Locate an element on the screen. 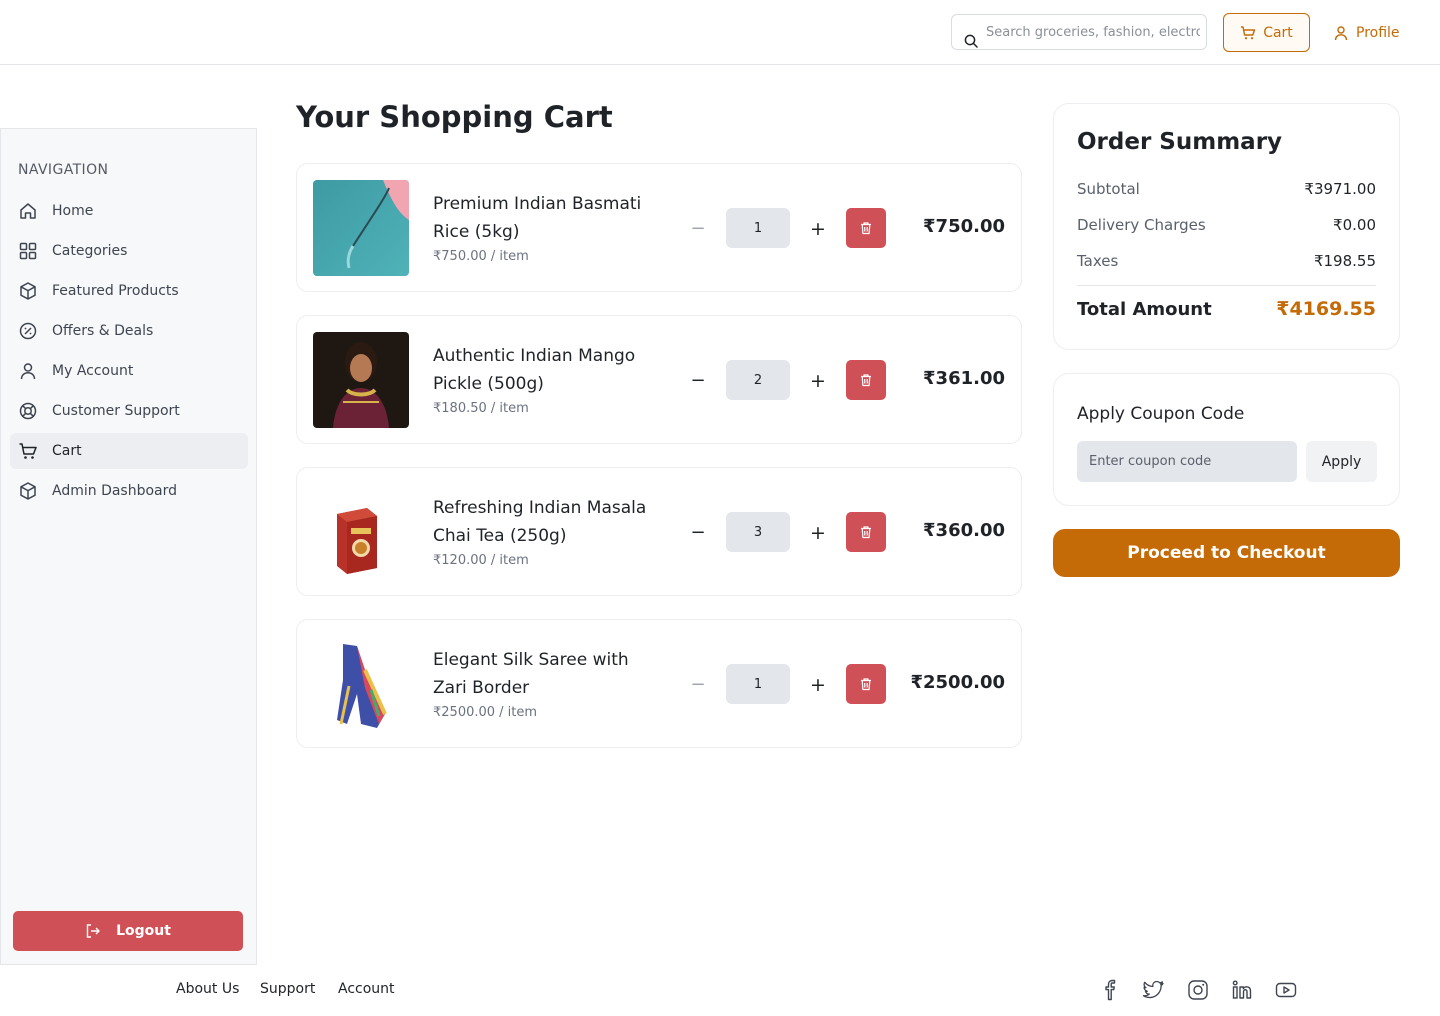 This screenshot has width=1440, height=1016. apply-coupon-button: Apply is located at coordinates (1341, 461).